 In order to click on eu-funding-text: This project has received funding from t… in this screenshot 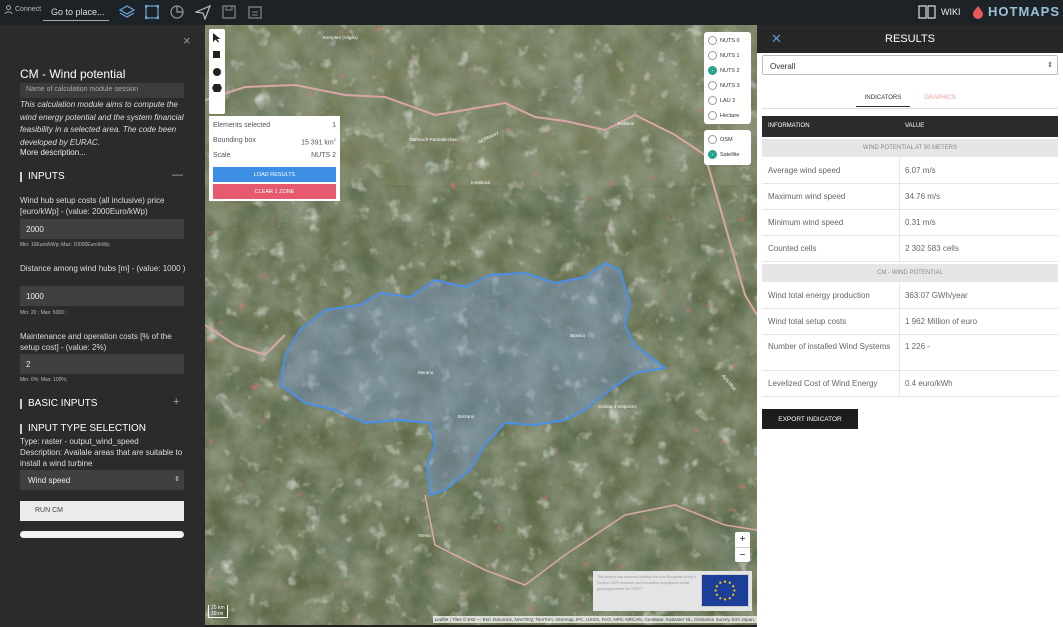, I will do `click(646, 583)`.